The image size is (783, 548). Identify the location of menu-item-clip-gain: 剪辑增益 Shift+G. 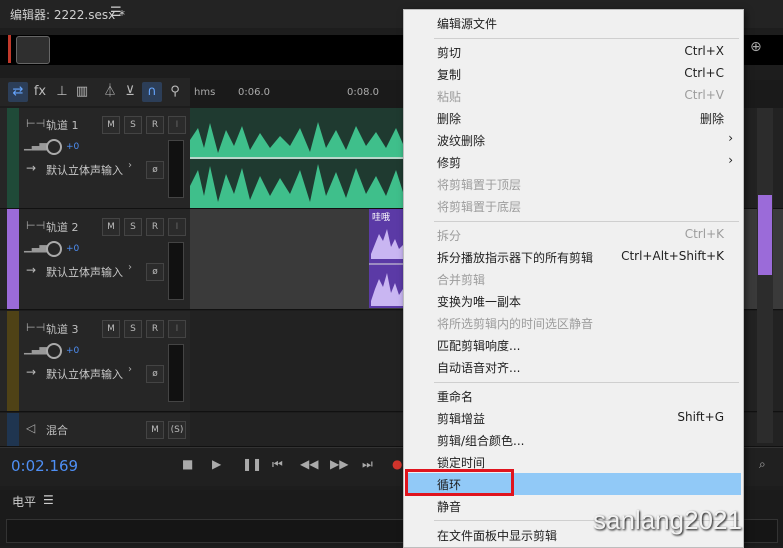
(573, 418).